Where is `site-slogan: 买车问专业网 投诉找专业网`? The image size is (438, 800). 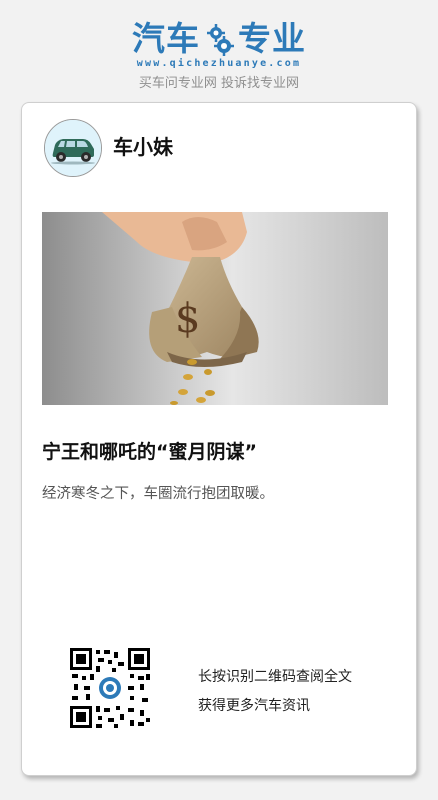 site-slogan: 买车问专业网 投诉找专业网 is located at coordinates (219, 83).